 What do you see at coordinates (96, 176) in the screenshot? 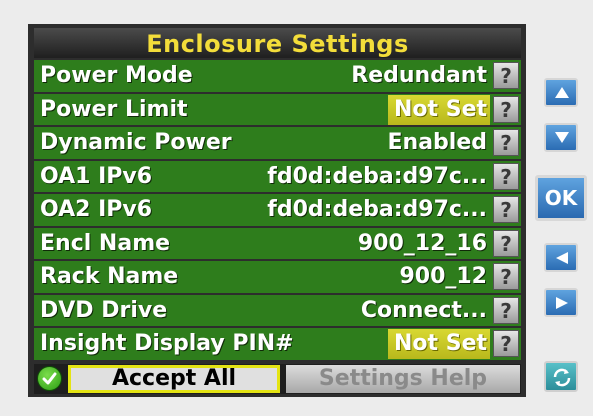
I see `setting-label: OA1 IPv6` at bounding box center [96, 176].